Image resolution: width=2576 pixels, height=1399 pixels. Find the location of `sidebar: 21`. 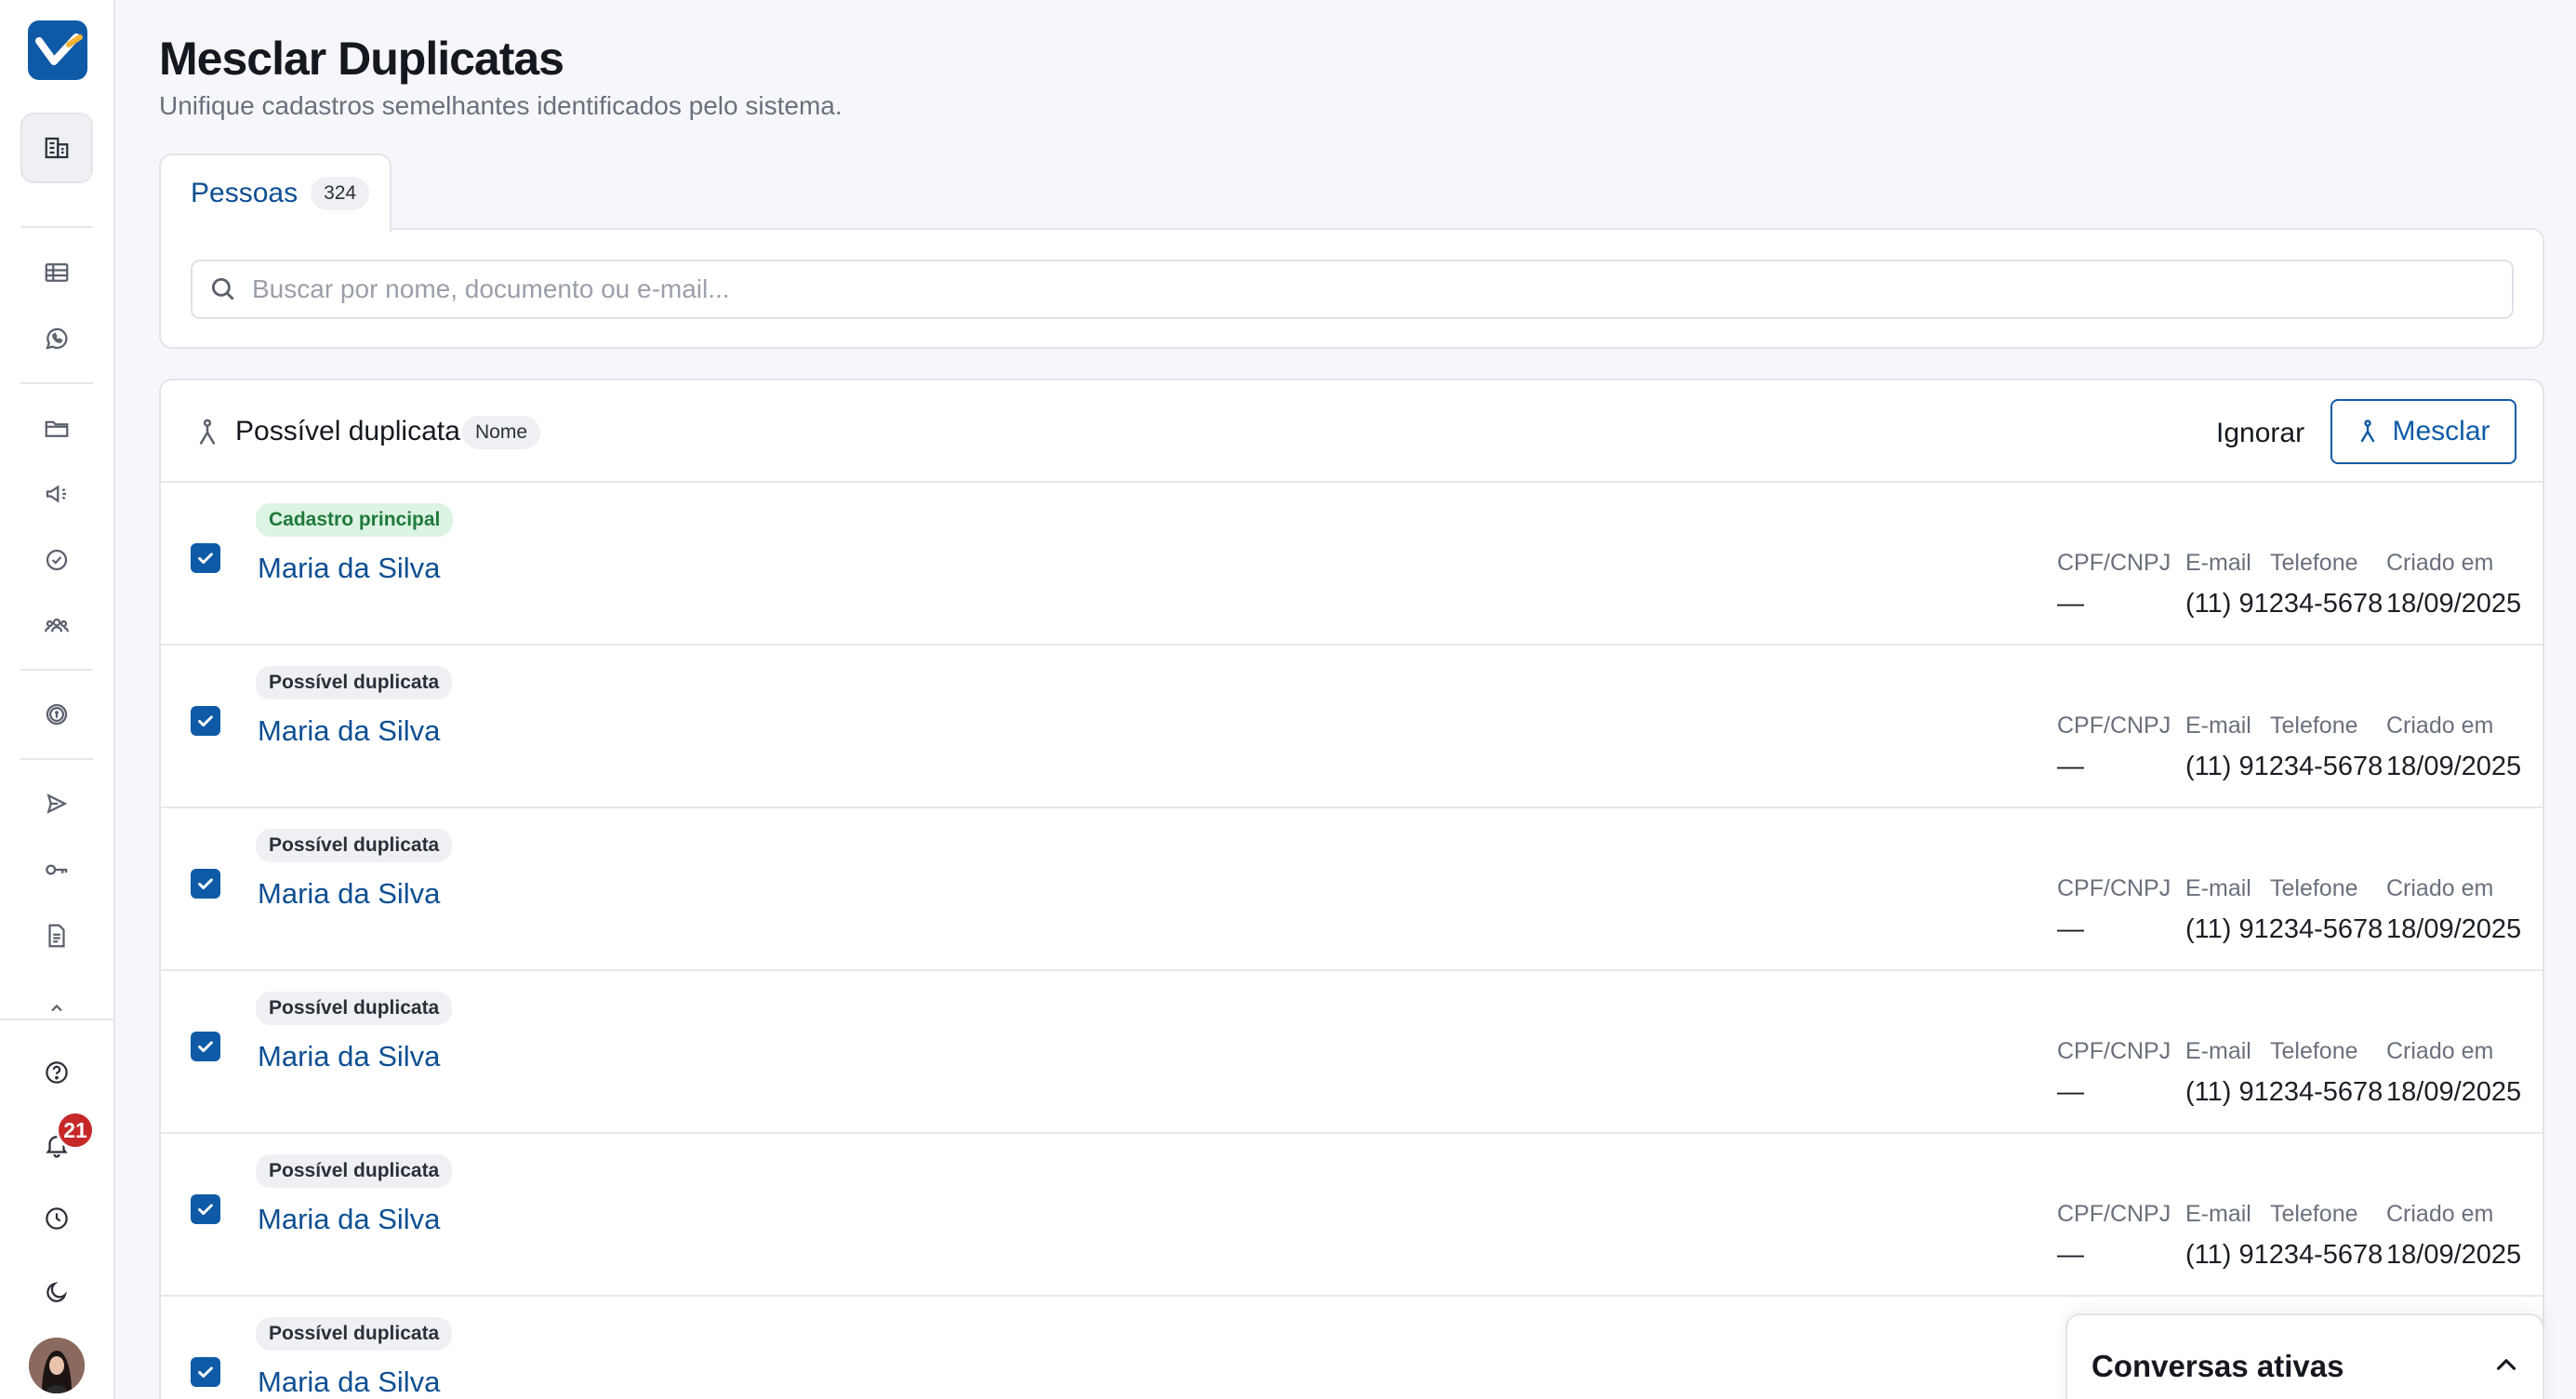

sidebar: 21 is located at coordinates (57, 700).